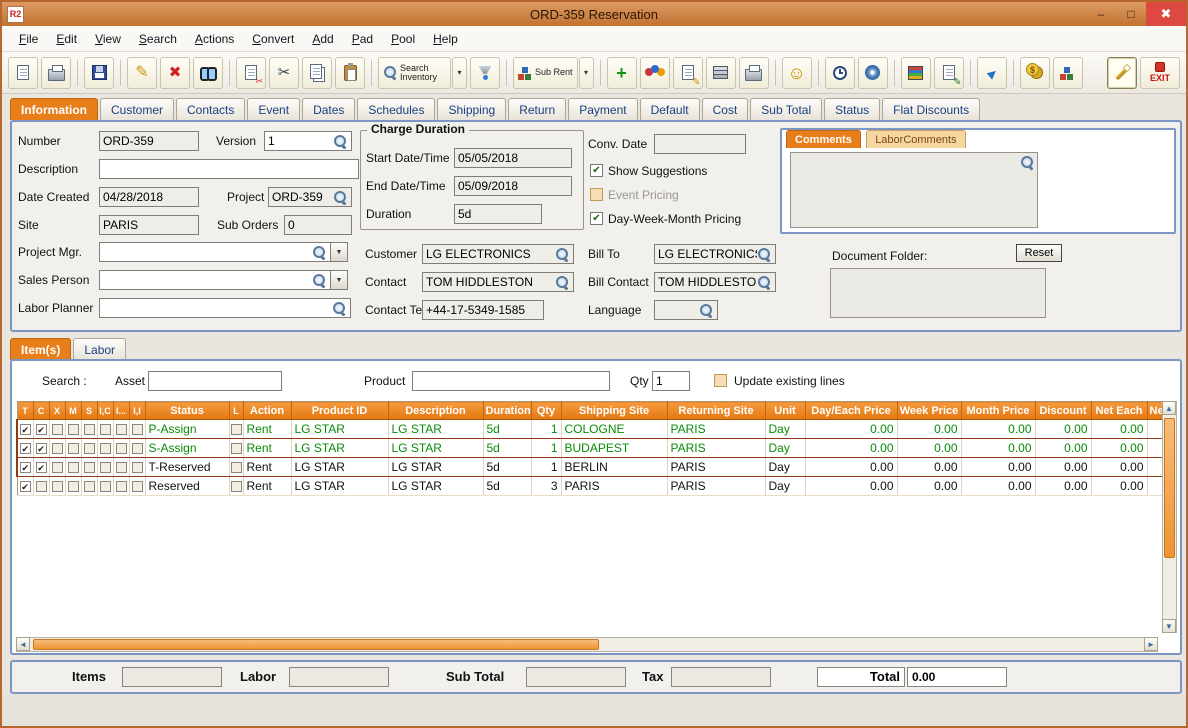 This screenshot has width=1188, height=728. Describe the element at coordinates (614, 410) in the screenshot. I see `col-header-shipping-site: Shipping Site` at that location.